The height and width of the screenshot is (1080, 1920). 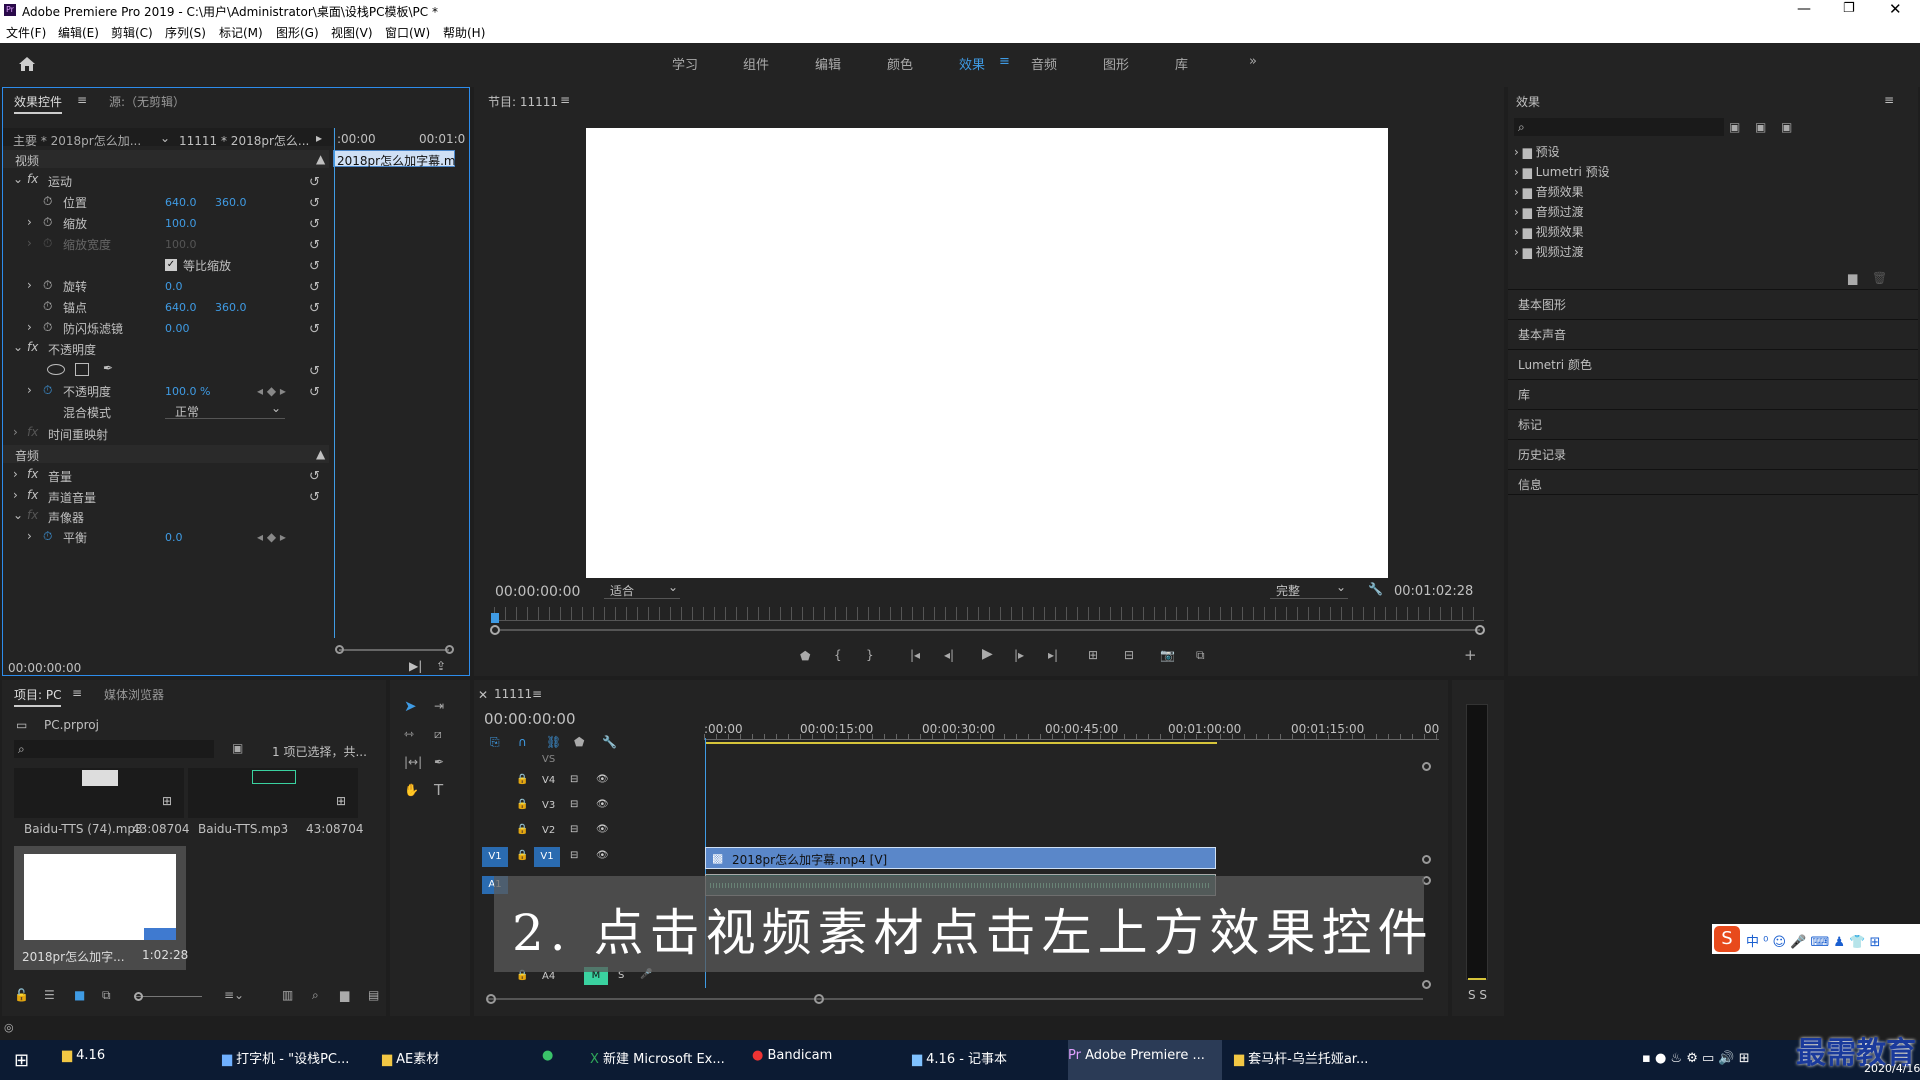 What do you see at coordinates (1426, 984) in the screenshot?
I see `timeline-vscroll-handle-bottom` at bounding box center [1426, 984].